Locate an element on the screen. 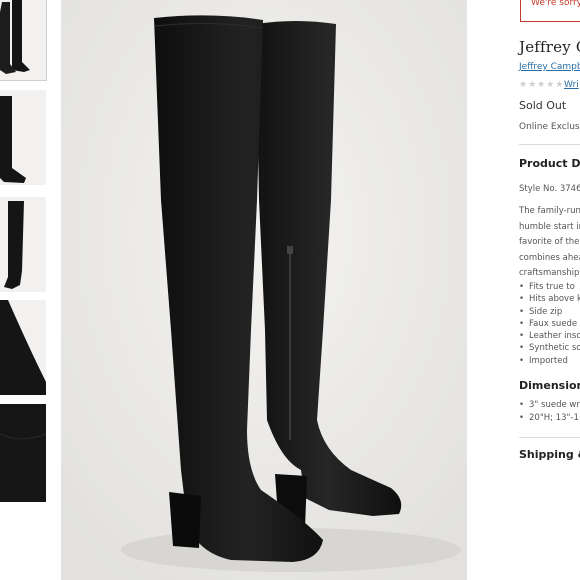 Image resolution: width=580 pixels, height=580 pixels. description-line: humble start in is located at coordinates (549, 226).